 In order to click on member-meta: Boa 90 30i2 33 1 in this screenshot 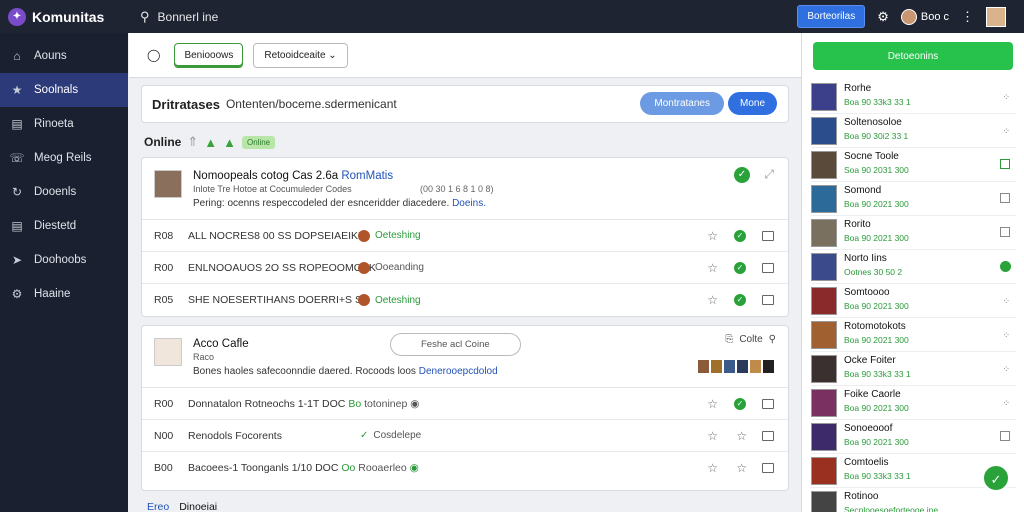, I will do `click(876, 136)`.